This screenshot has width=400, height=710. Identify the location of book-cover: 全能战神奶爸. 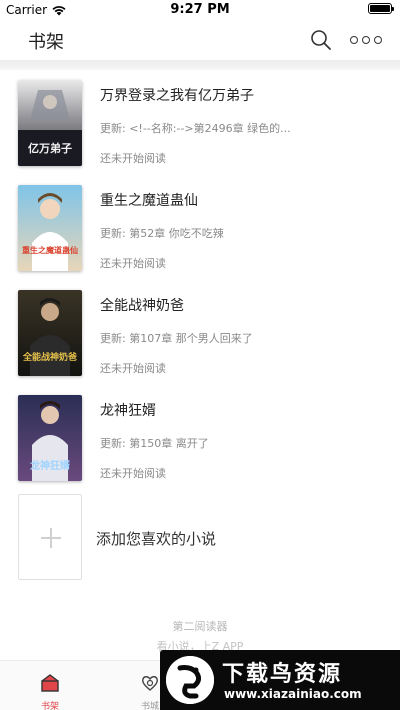
(50, 333).